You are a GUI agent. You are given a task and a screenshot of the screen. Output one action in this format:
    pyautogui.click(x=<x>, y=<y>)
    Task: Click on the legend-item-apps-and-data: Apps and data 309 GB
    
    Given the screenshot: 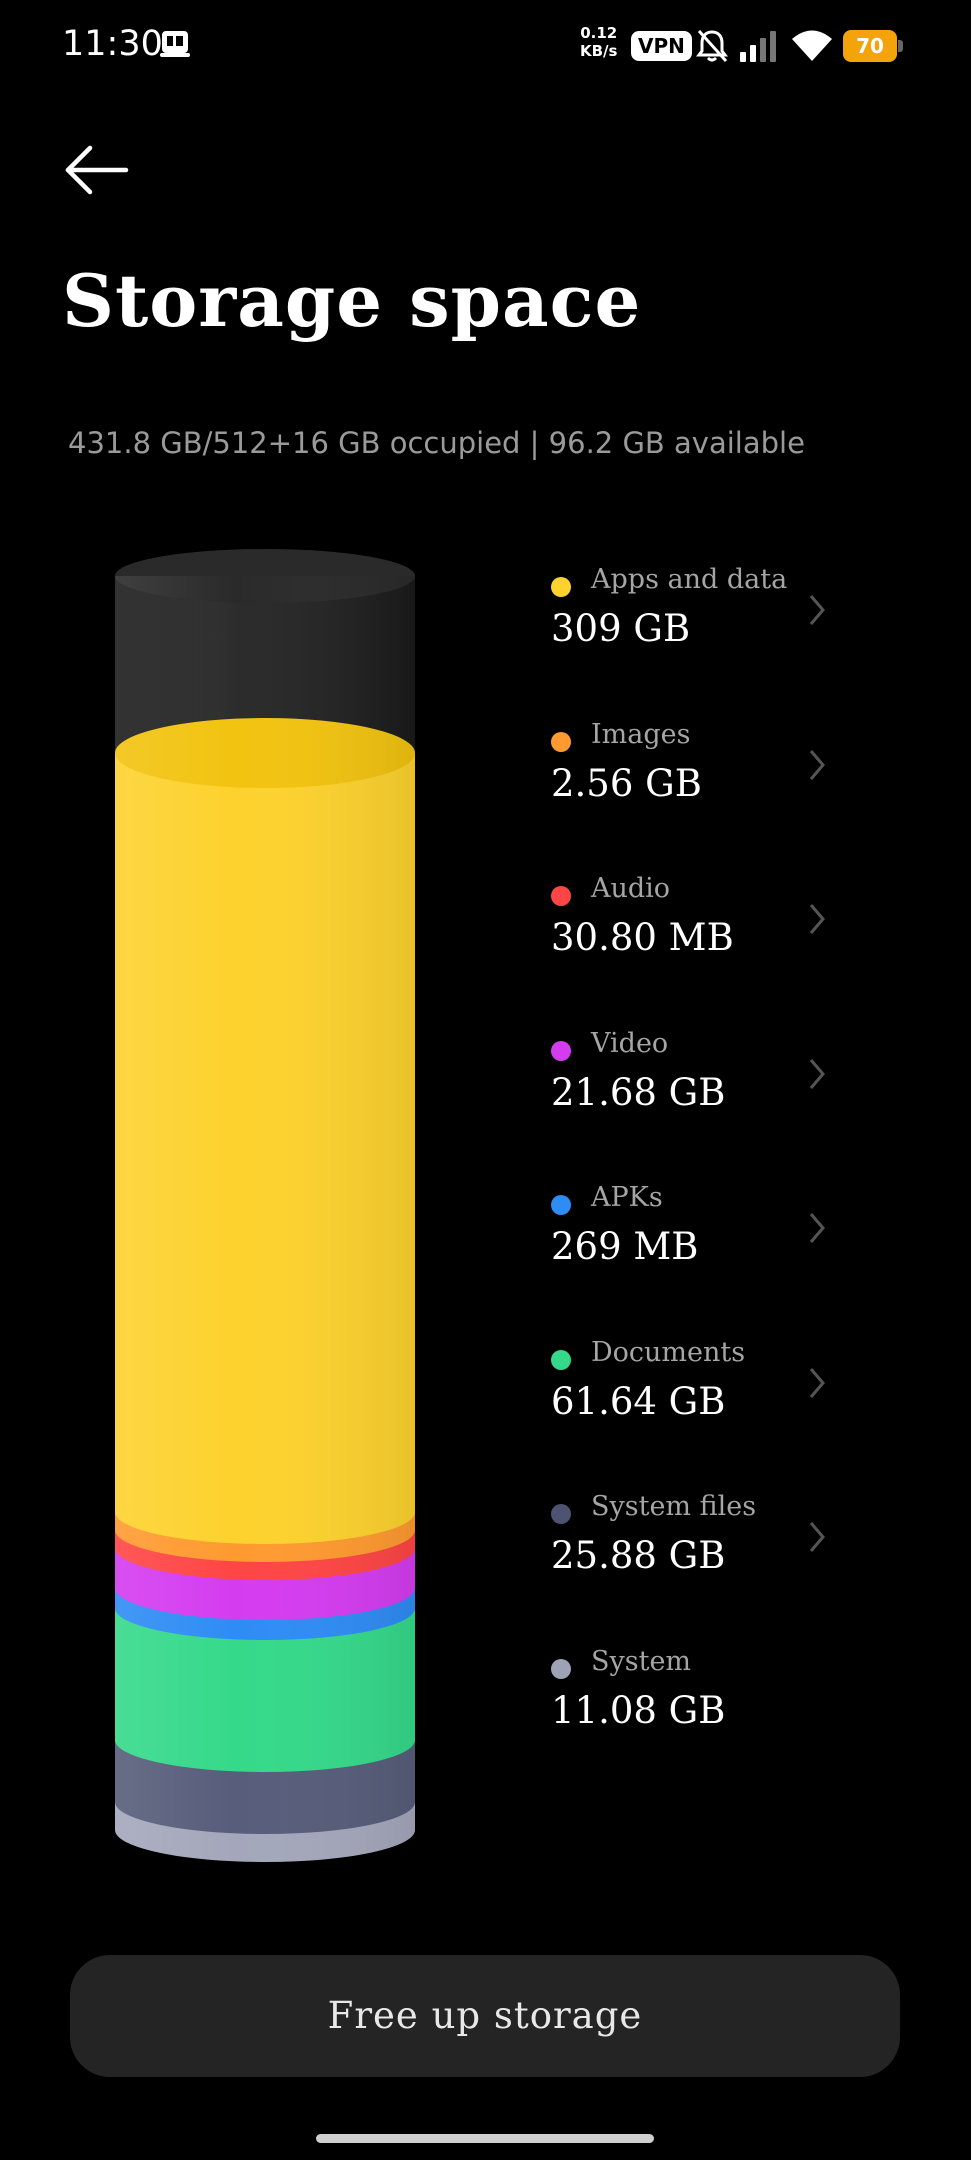 What is the action you would take?
    pyautogui.click(x=690, y=615)
    